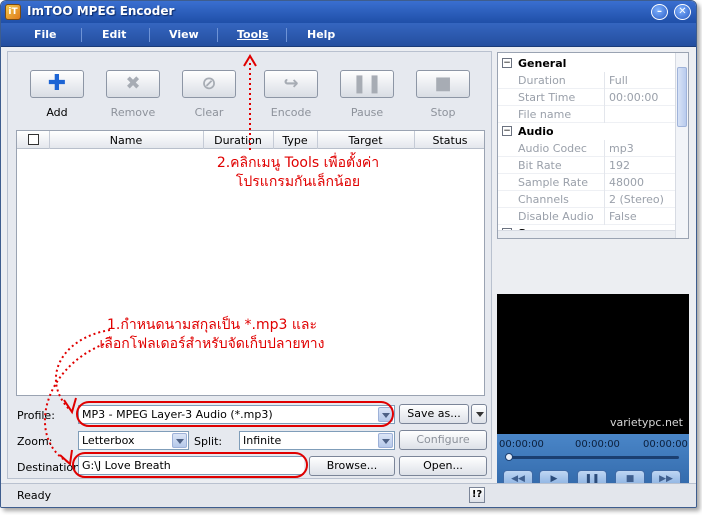  I want to click on stop-button: ■, so click(443, 84).